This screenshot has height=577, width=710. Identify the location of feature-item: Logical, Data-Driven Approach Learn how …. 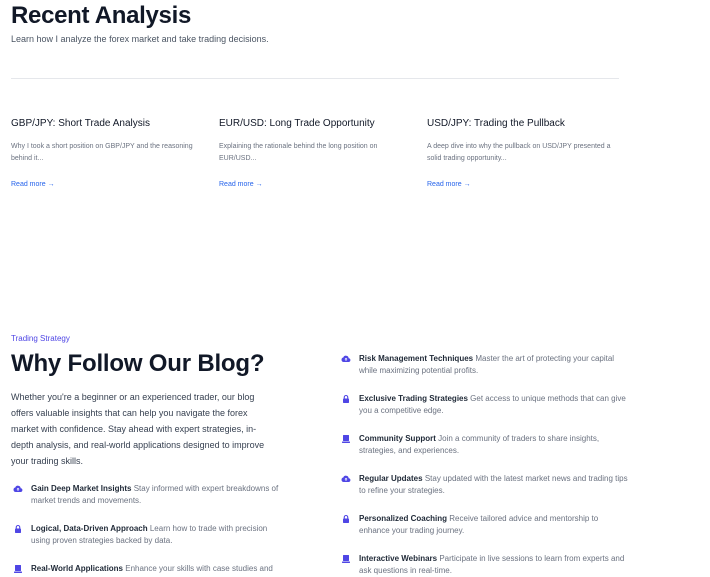
(149, 535).